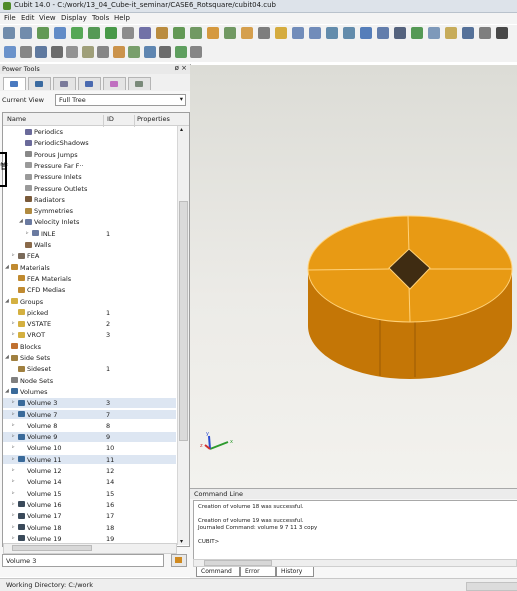 Image resolution: width=517 pixels, height=591 pixels. Describe the element at coordinates (89, 302) in the screenshot. I see `tree-row: ◢ Groups` at that location.